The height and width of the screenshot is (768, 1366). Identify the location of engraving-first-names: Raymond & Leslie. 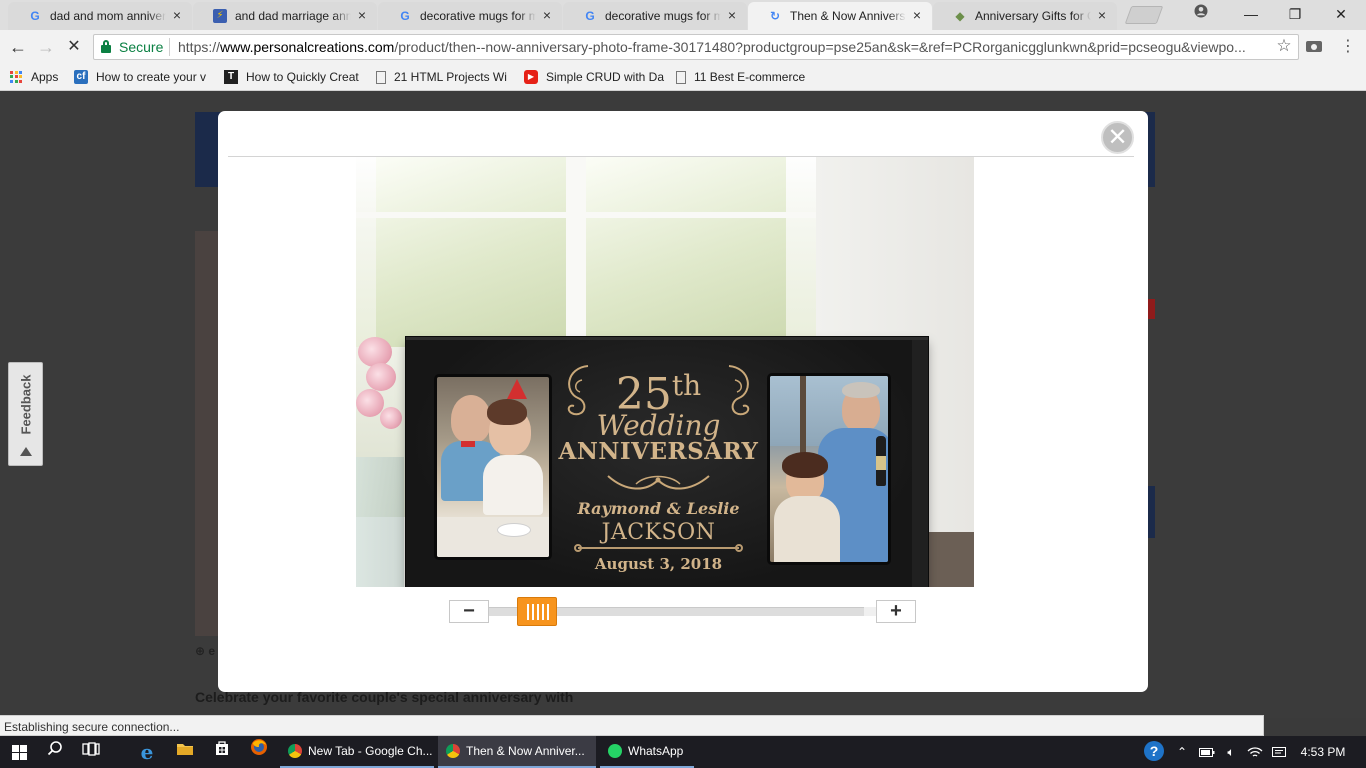
(658, 508).